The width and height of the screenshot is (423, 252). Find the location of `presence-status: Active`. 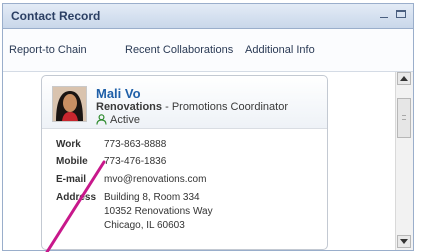

presence-status: Active is located at coordinates (118, 121).